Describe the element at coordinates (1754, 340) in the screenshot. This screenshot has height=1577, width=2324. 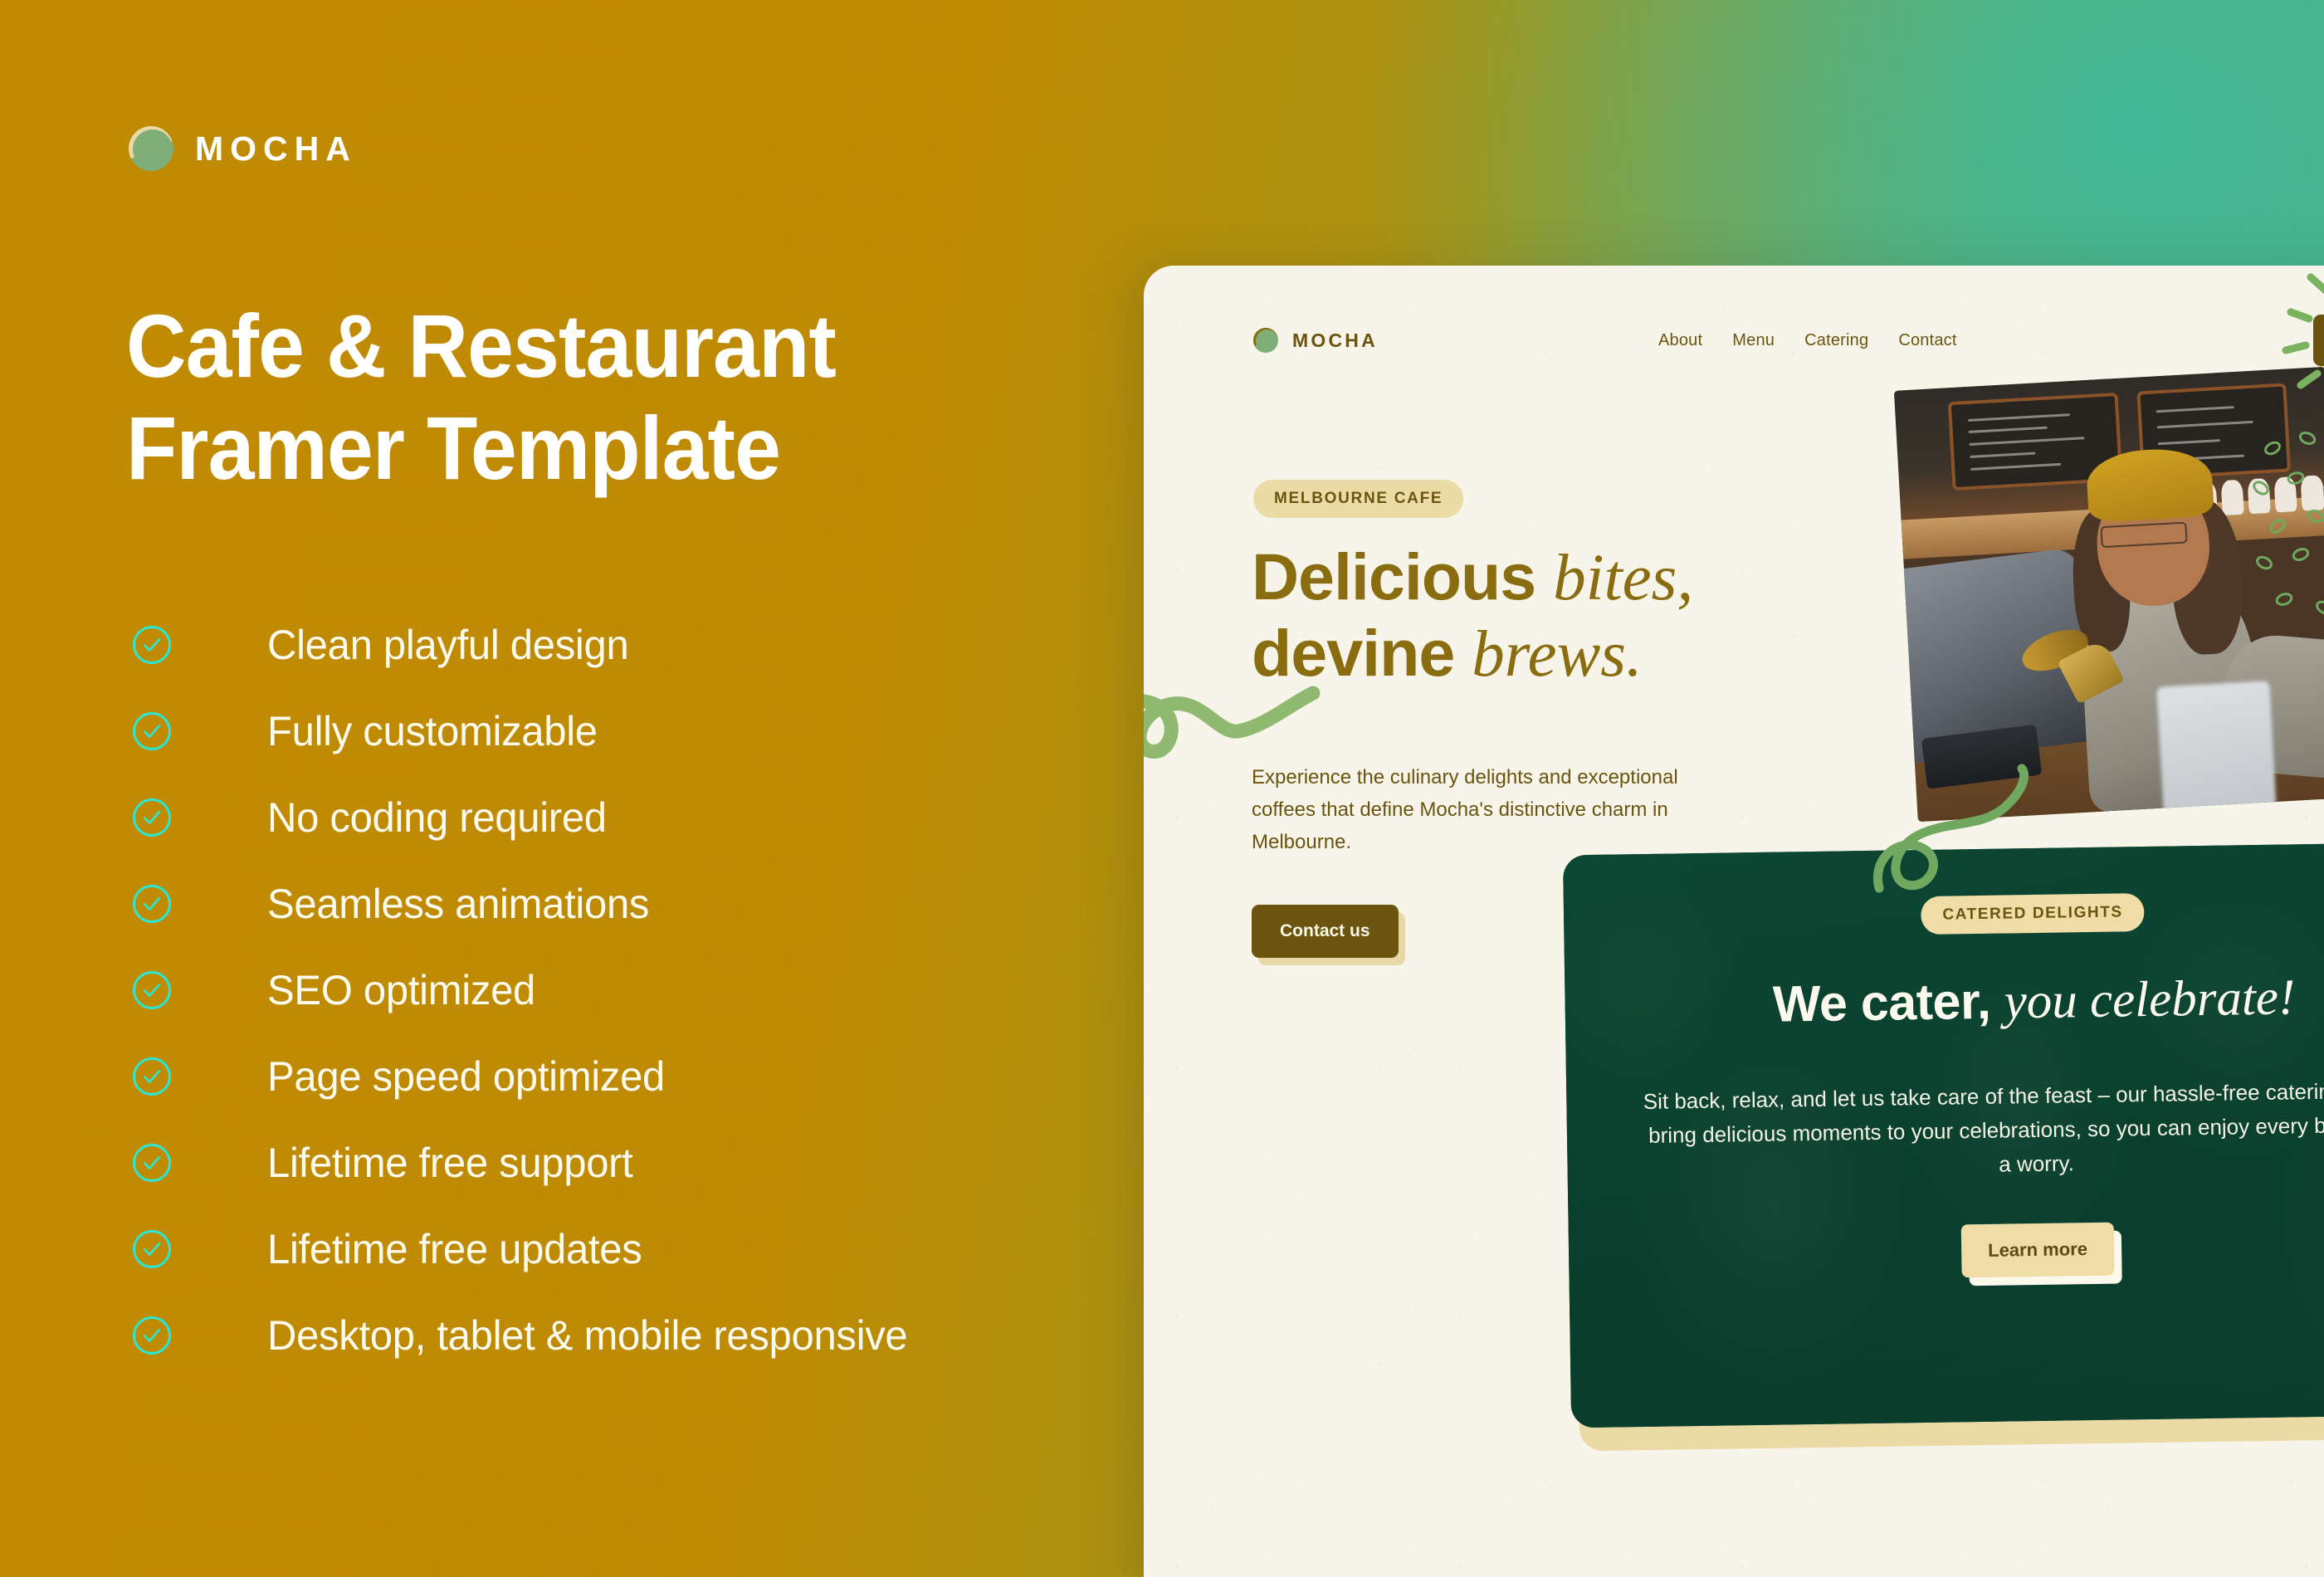
I see `nav-link-menu: Menu` at that location.